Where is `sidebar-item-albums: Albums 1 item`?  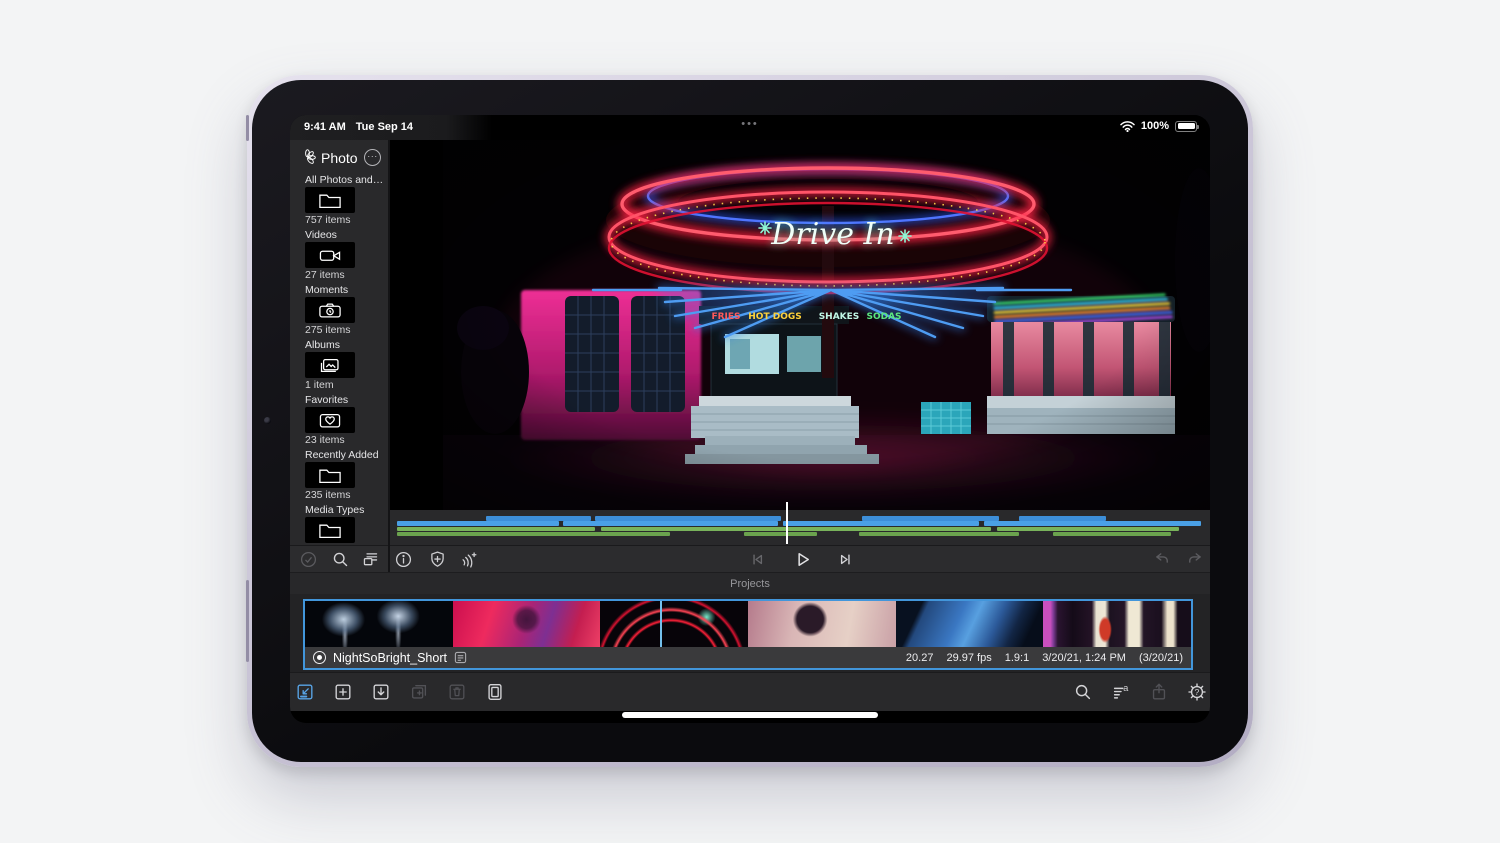
sidebar-item-albums: Albums 1 item is located at coordinates (346, 365).